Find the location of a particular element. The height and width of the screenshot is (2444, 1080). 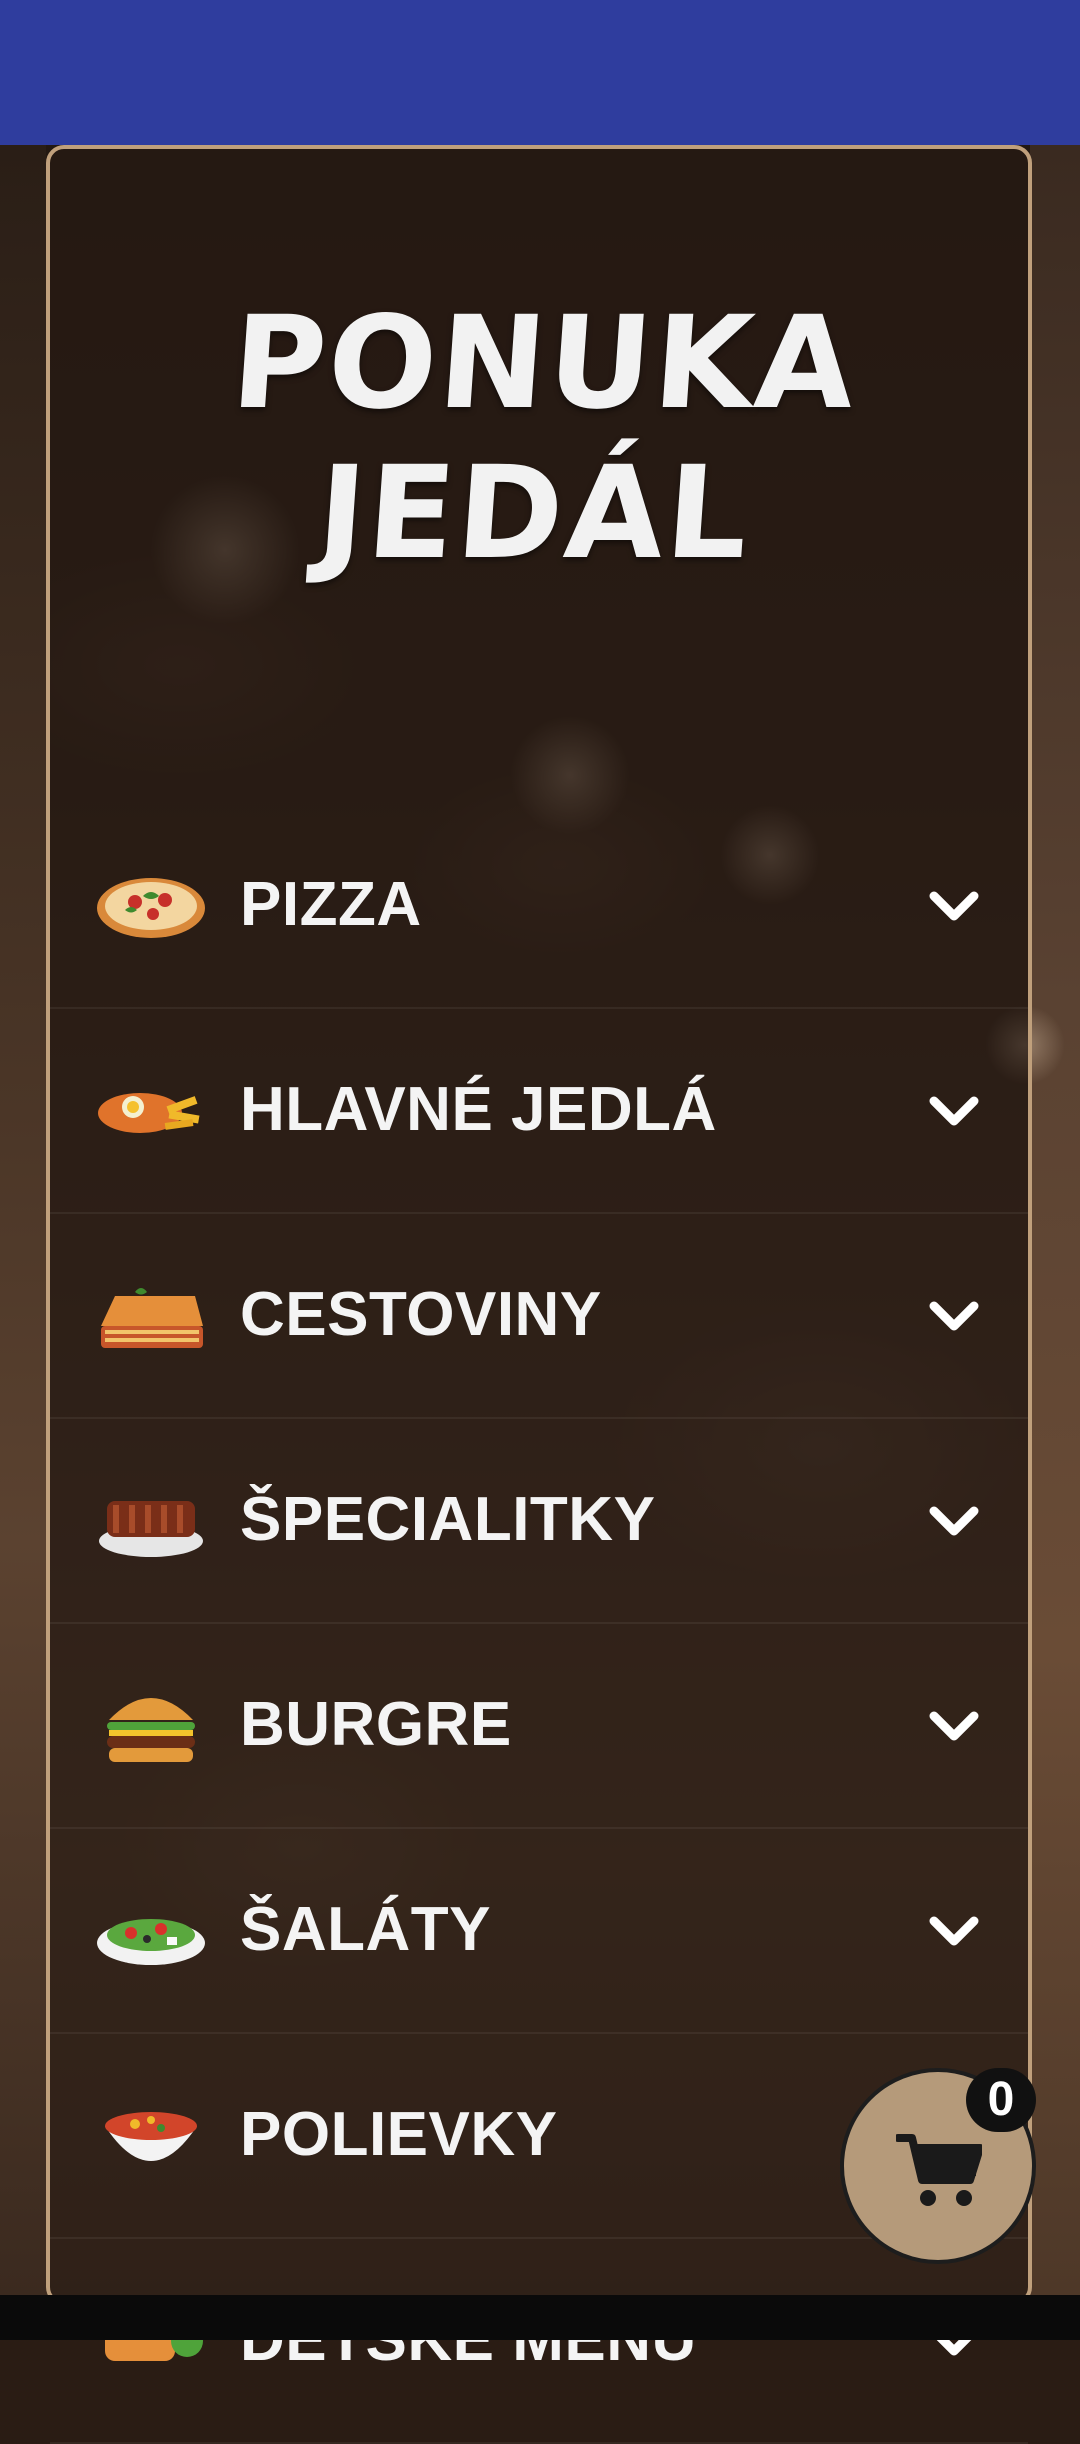

background-wall-right is located at coordinates (1055, 1220).